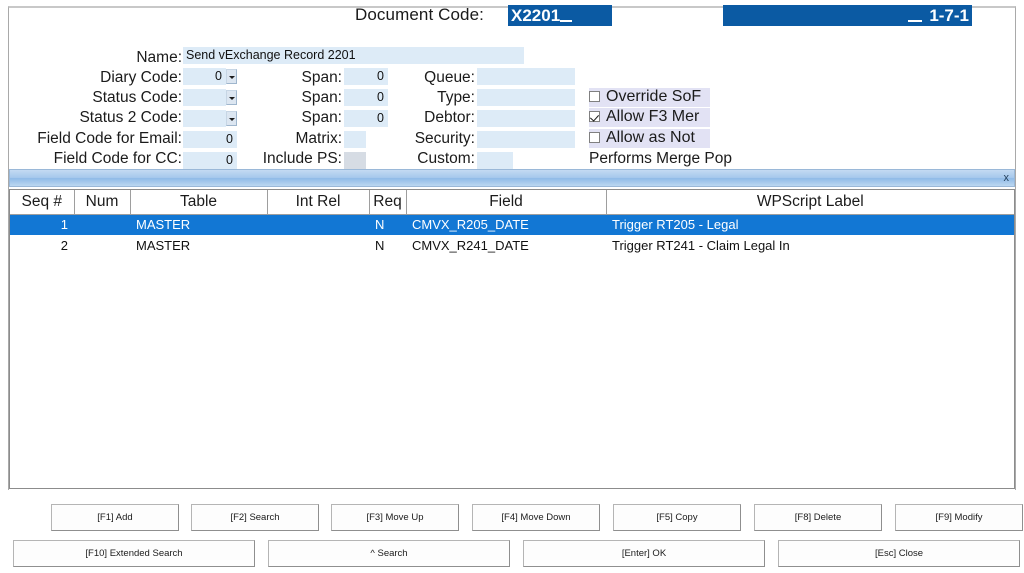 Image resolution: width=1024 pixels, height=573 pixels. Describe the element at coordinates (526, 97) in the screenshot. I see `field-type` at that location.